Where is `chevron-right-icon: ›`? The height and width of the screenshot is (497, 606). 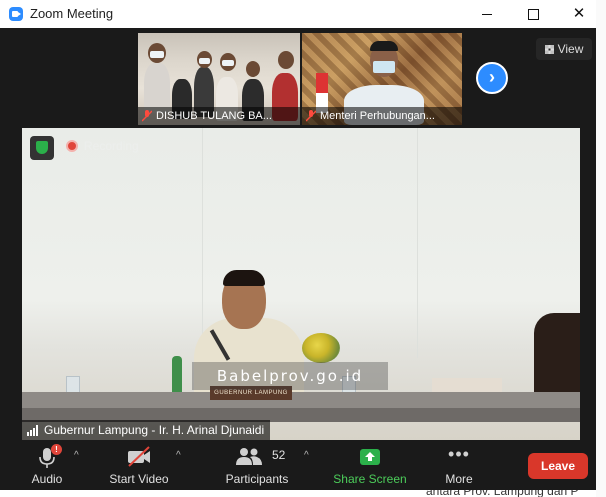 chevron-right-icon: › is located at coordinates (492, 77).